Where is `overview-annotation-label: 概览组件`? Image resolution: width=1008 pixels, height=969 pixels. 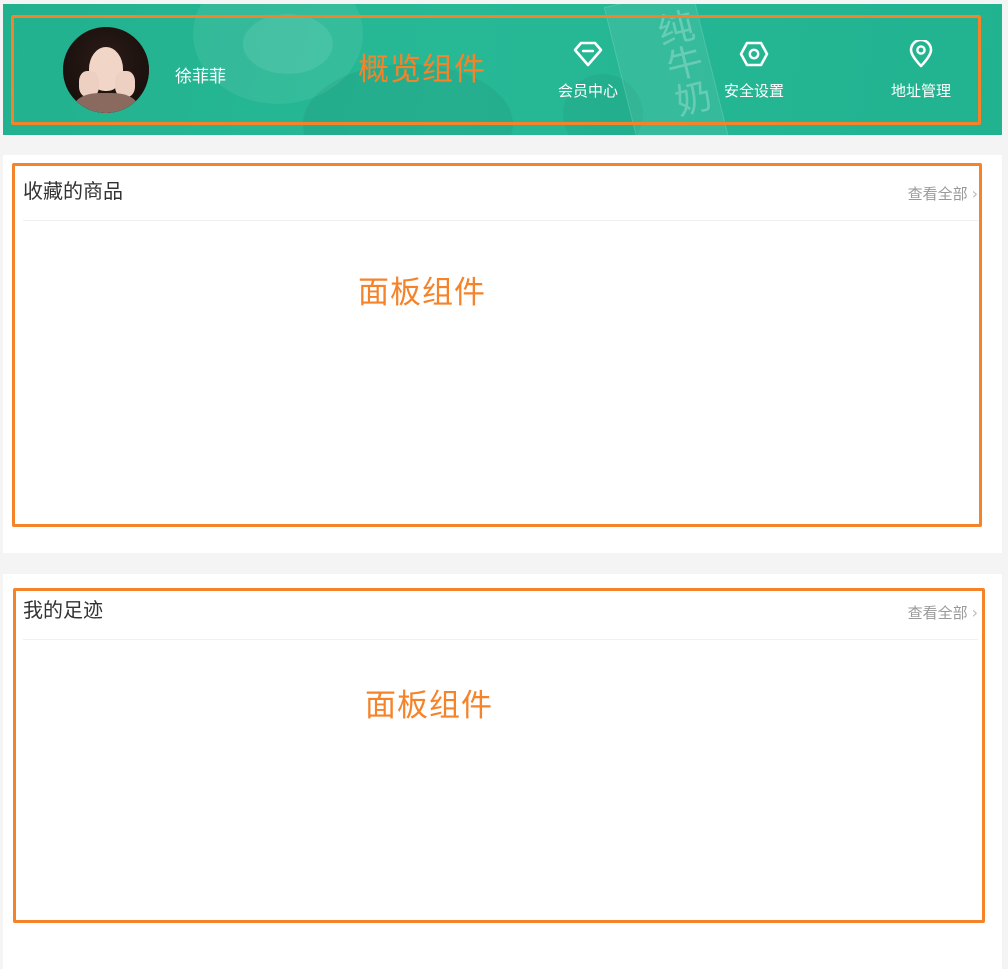
overview-annotation-label: 概览组件 is located at coordinates (422, 70).